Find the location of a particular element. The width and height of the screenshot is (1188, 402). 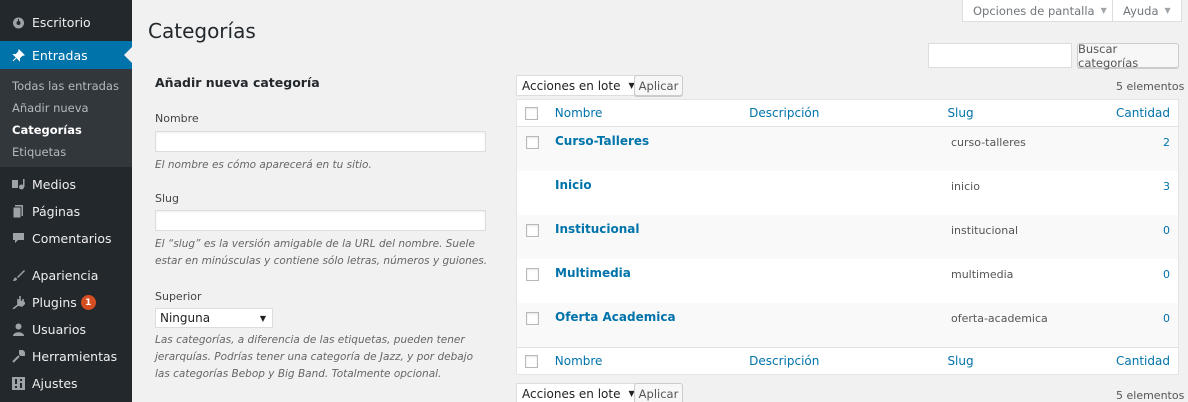

pages-icon is located at coordinates (18, 211).